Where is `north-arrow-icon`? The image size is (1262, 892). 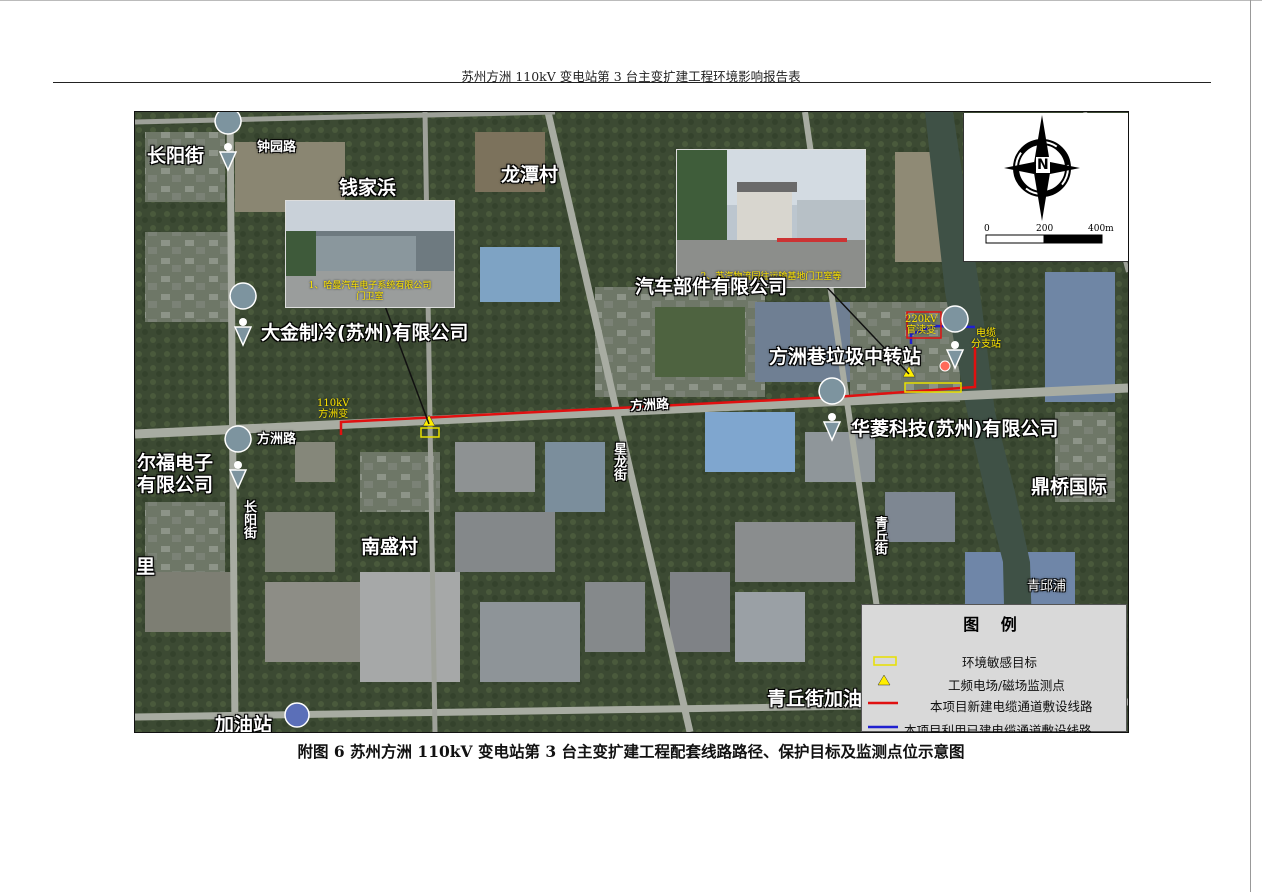 north-arrow-icon is located at coordinates (1044, 179).